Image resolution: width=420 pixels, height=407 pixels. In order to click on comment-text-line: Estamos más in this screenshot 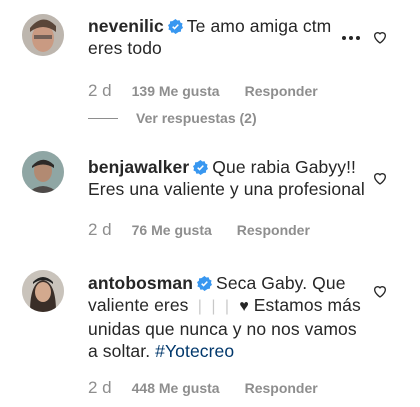, I will do `click(307, 305)`.